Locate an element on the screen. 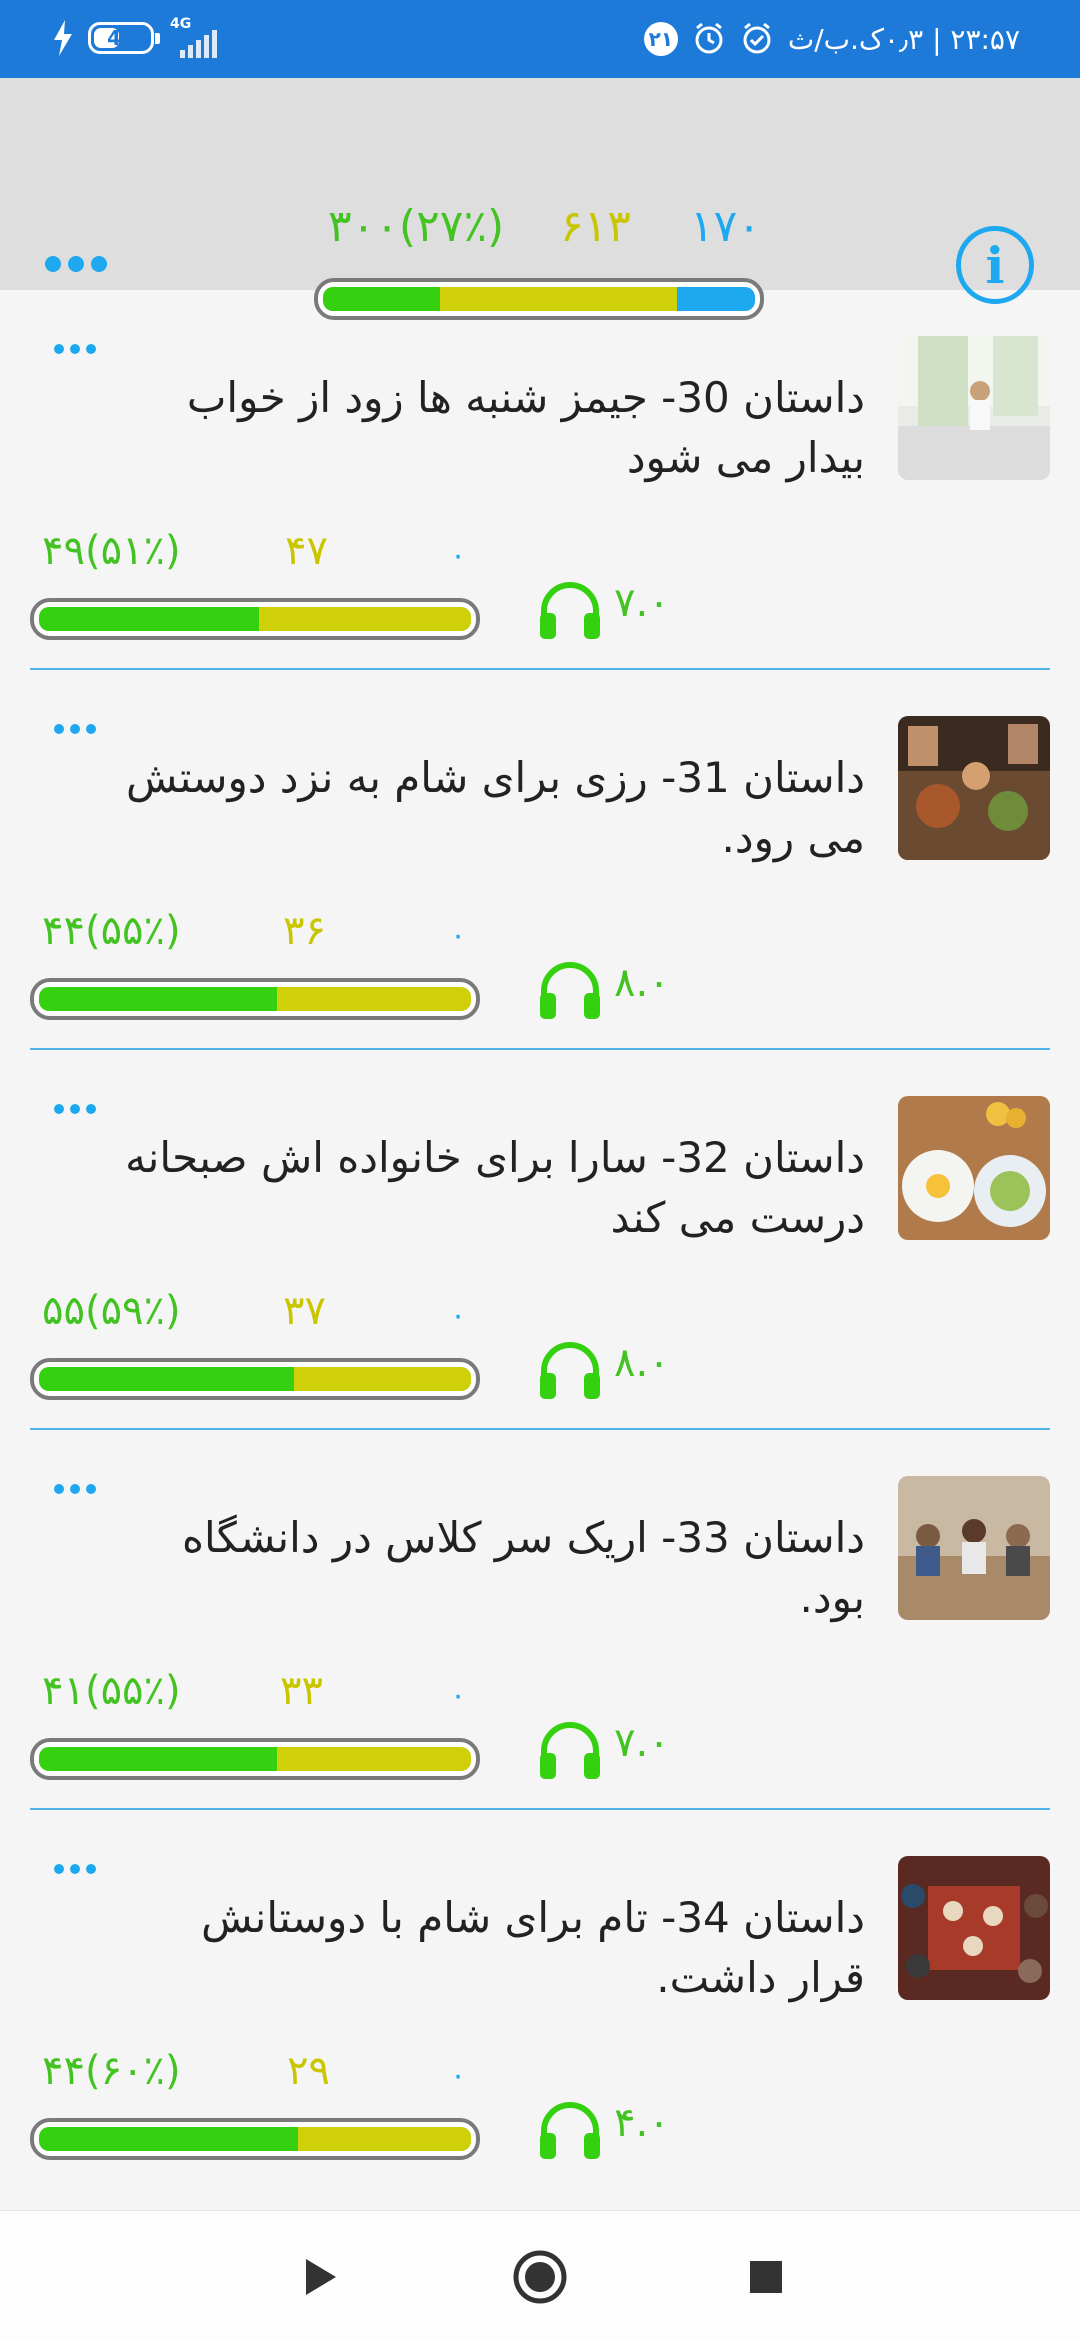 This screenshot has height=2340, width=1080. alarm-icon is located at coordinates (709, 38).